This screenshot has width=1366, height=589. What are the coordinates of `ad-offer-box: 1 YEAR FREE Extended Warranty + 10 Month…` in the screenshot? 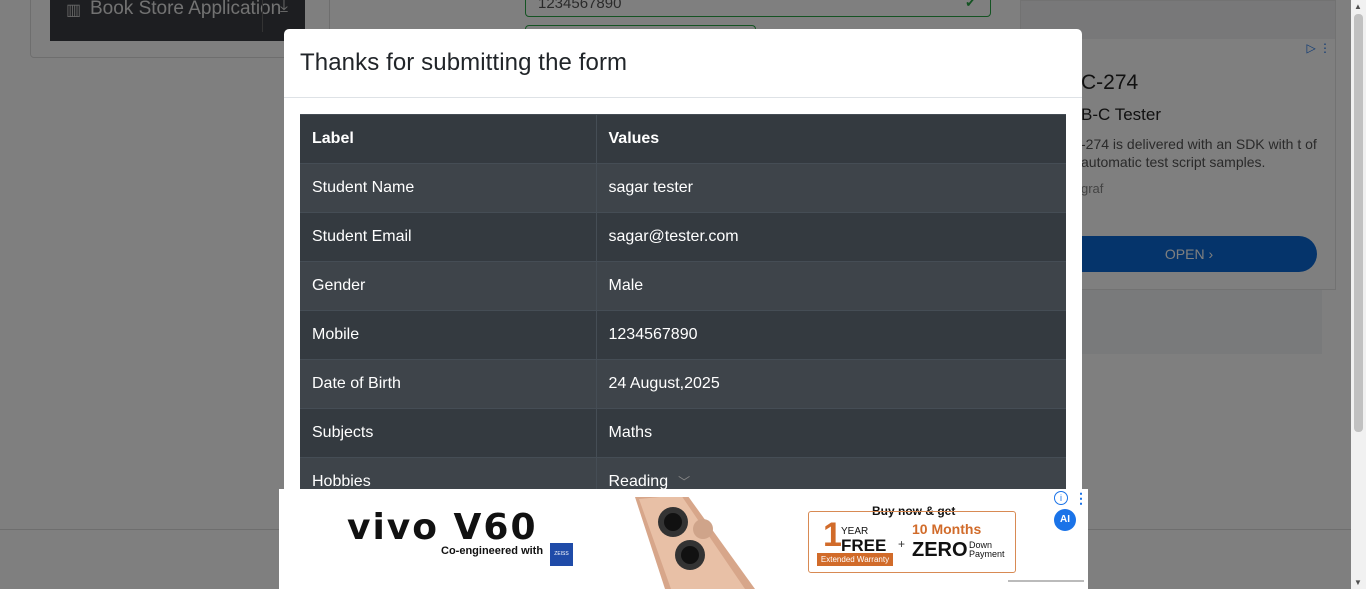 It's located at (912, 542).